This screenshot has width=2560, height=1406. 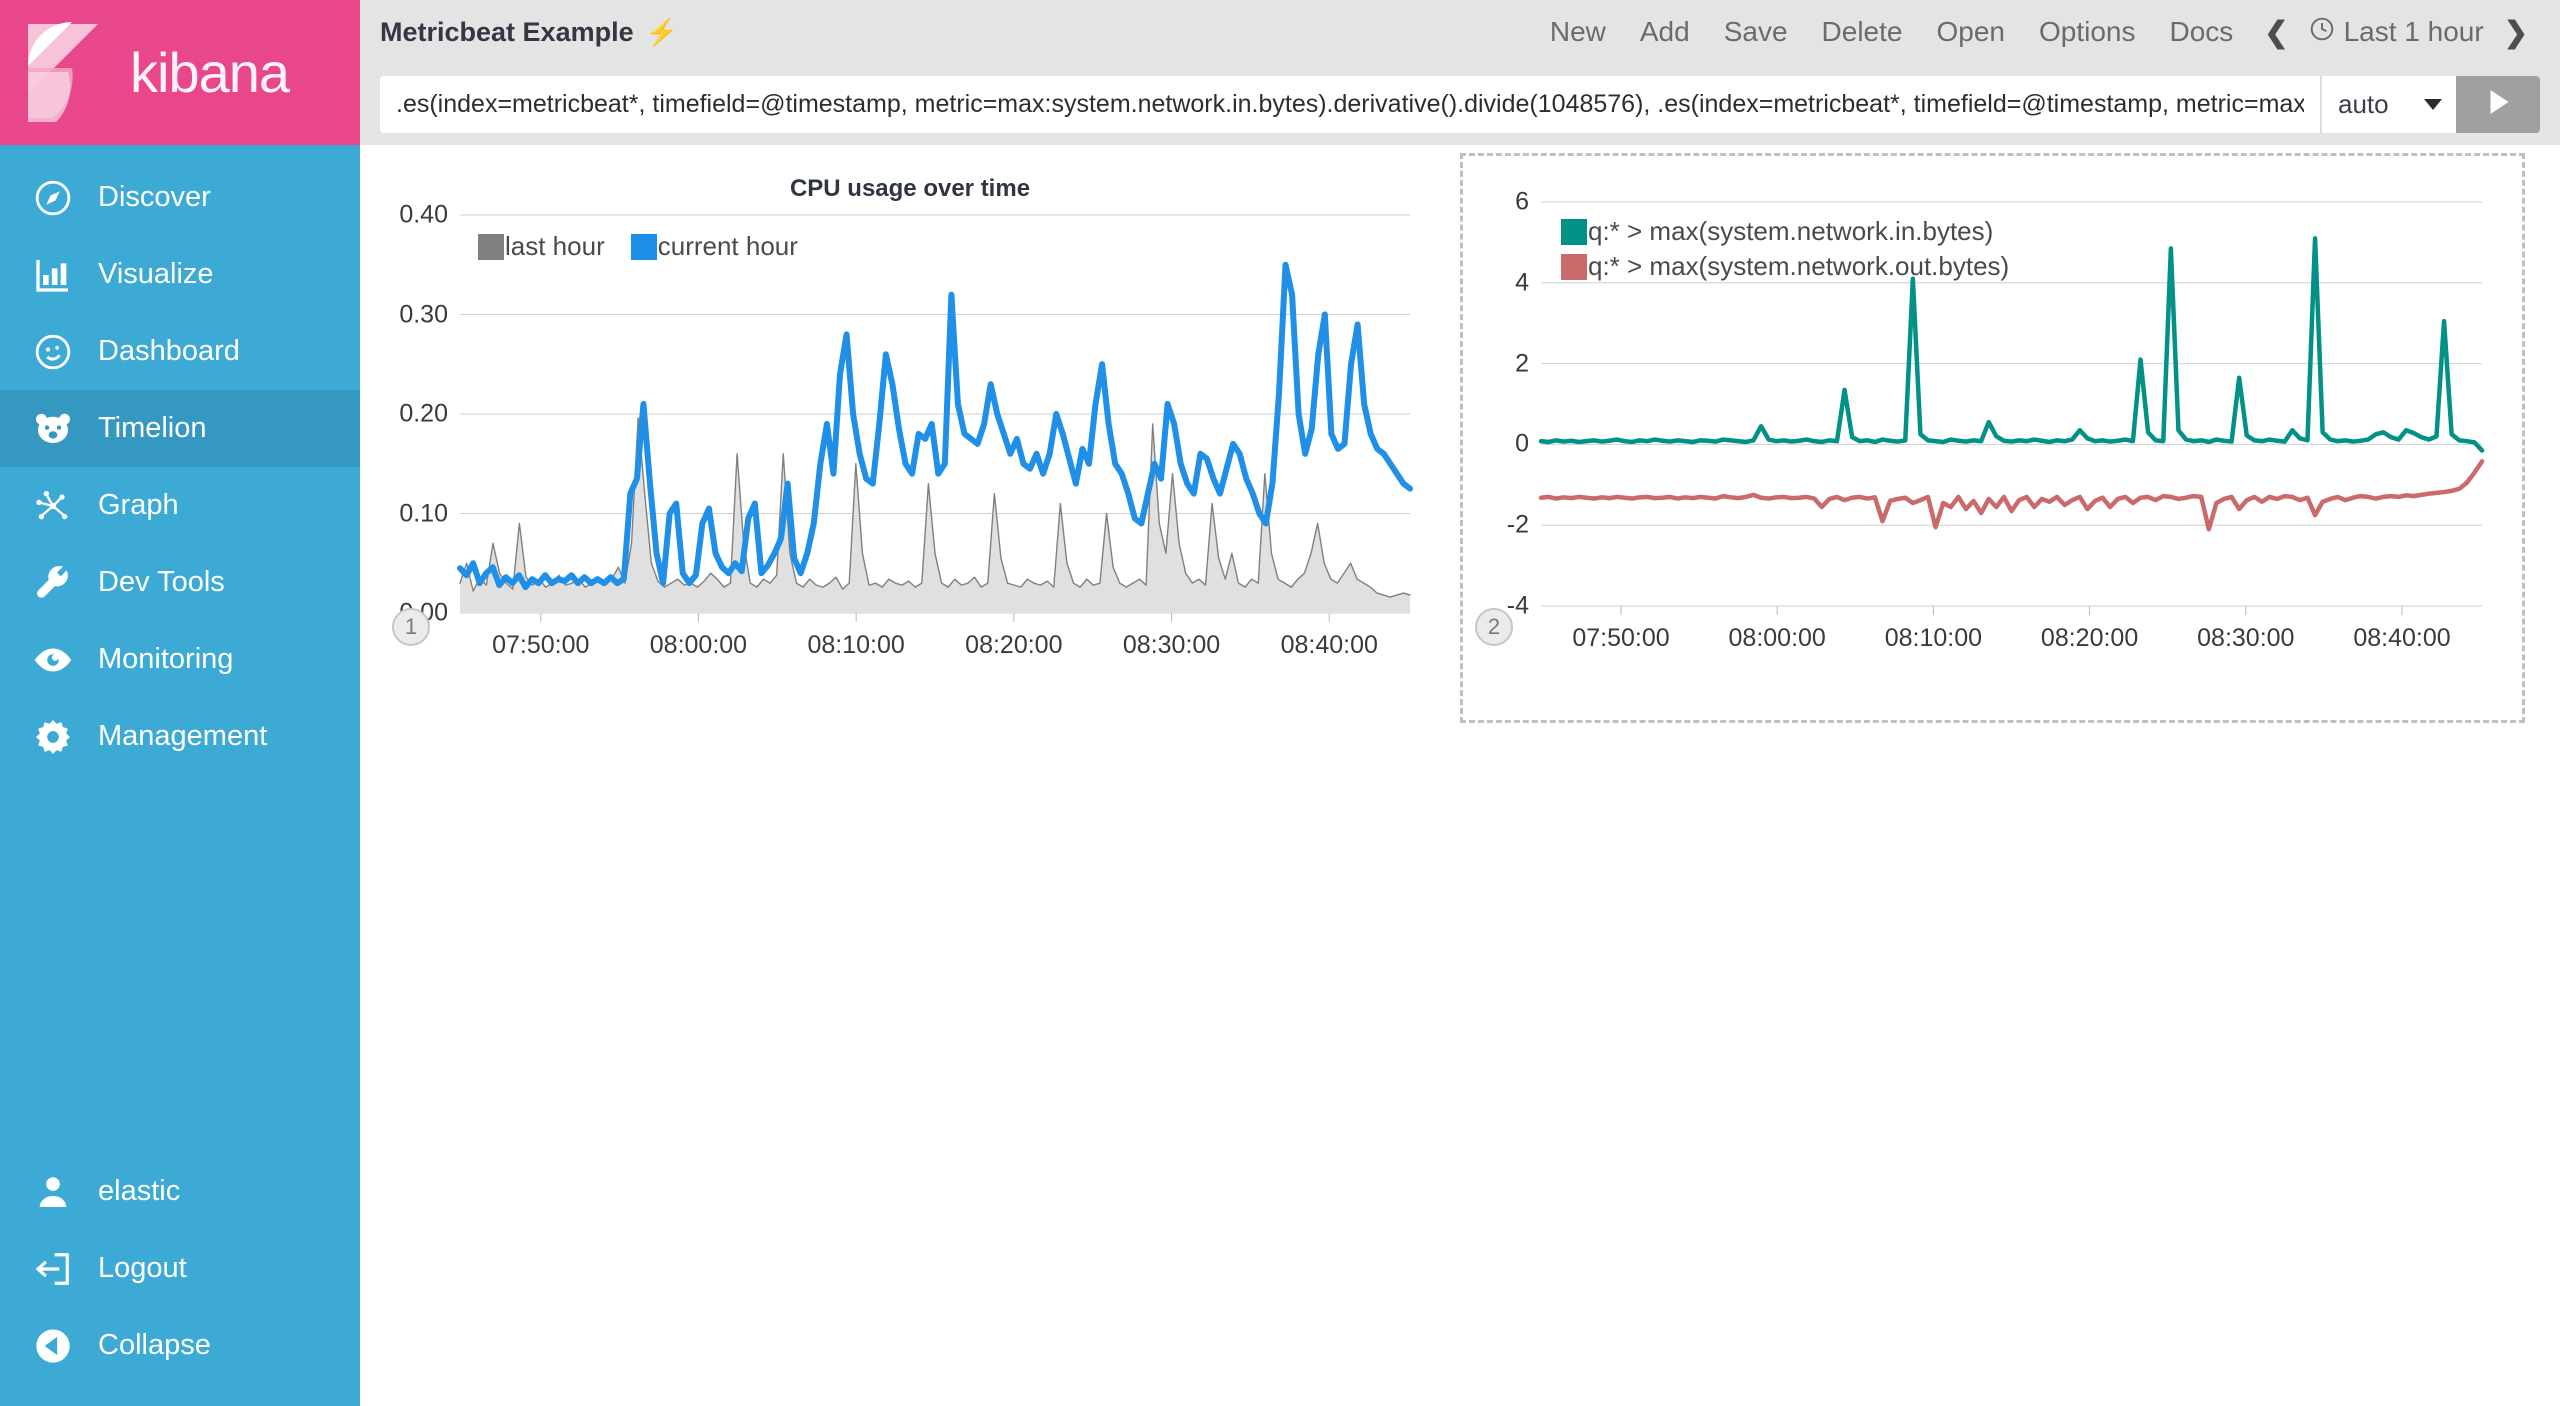 I want to click on sidebar-item-logout: Logout, so click(x=180, y=1268).